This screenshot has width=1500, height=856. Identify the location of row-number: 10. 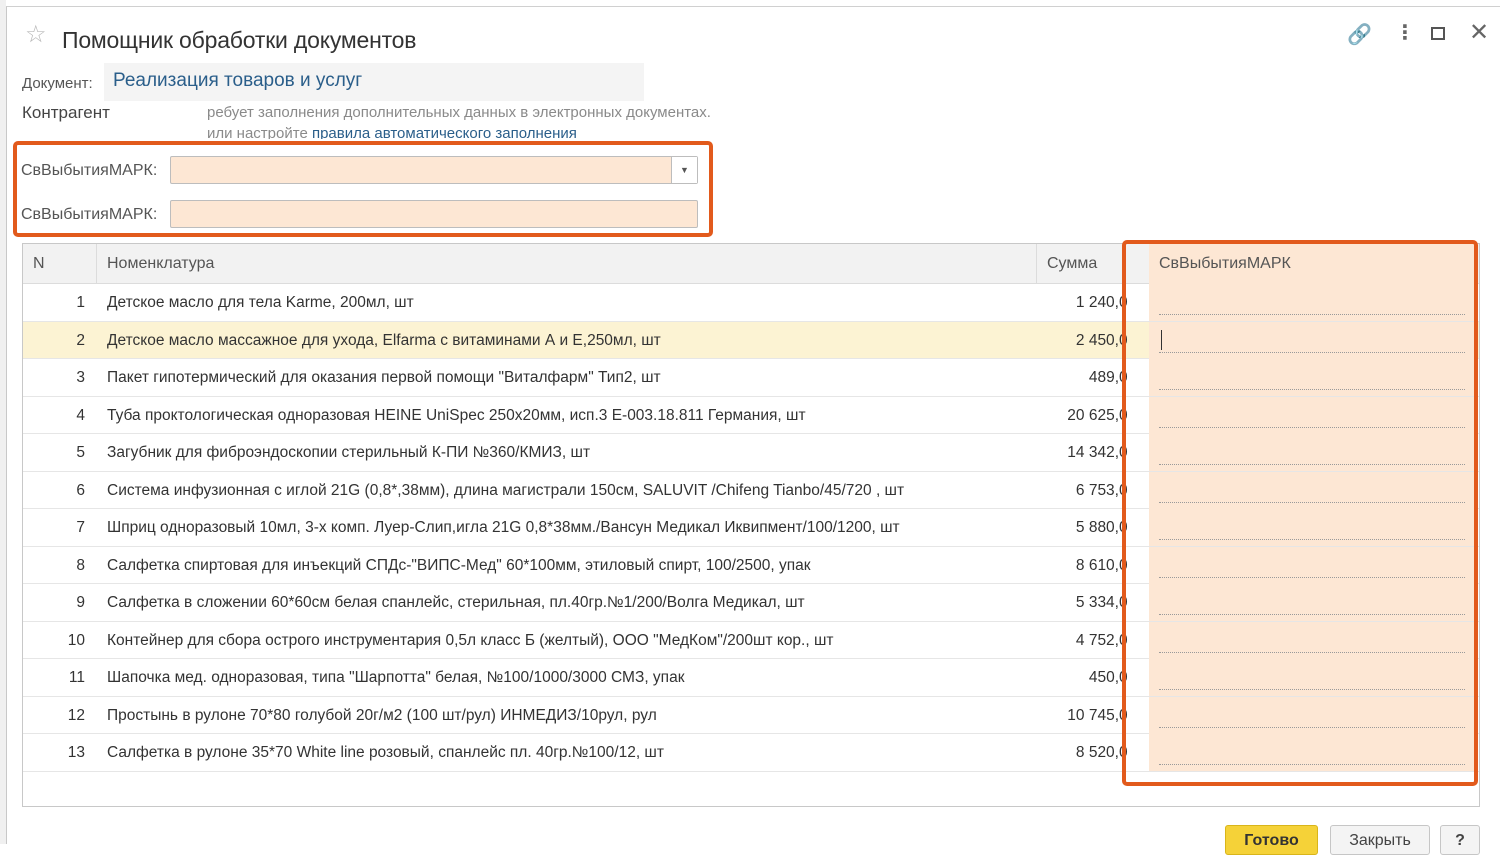
(76, 640).